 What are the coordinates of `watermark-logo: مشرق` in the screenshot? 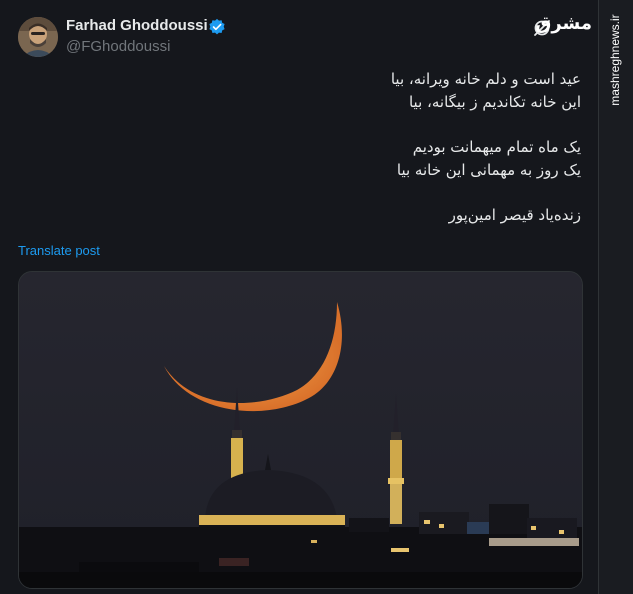 It's located at (563, 23).